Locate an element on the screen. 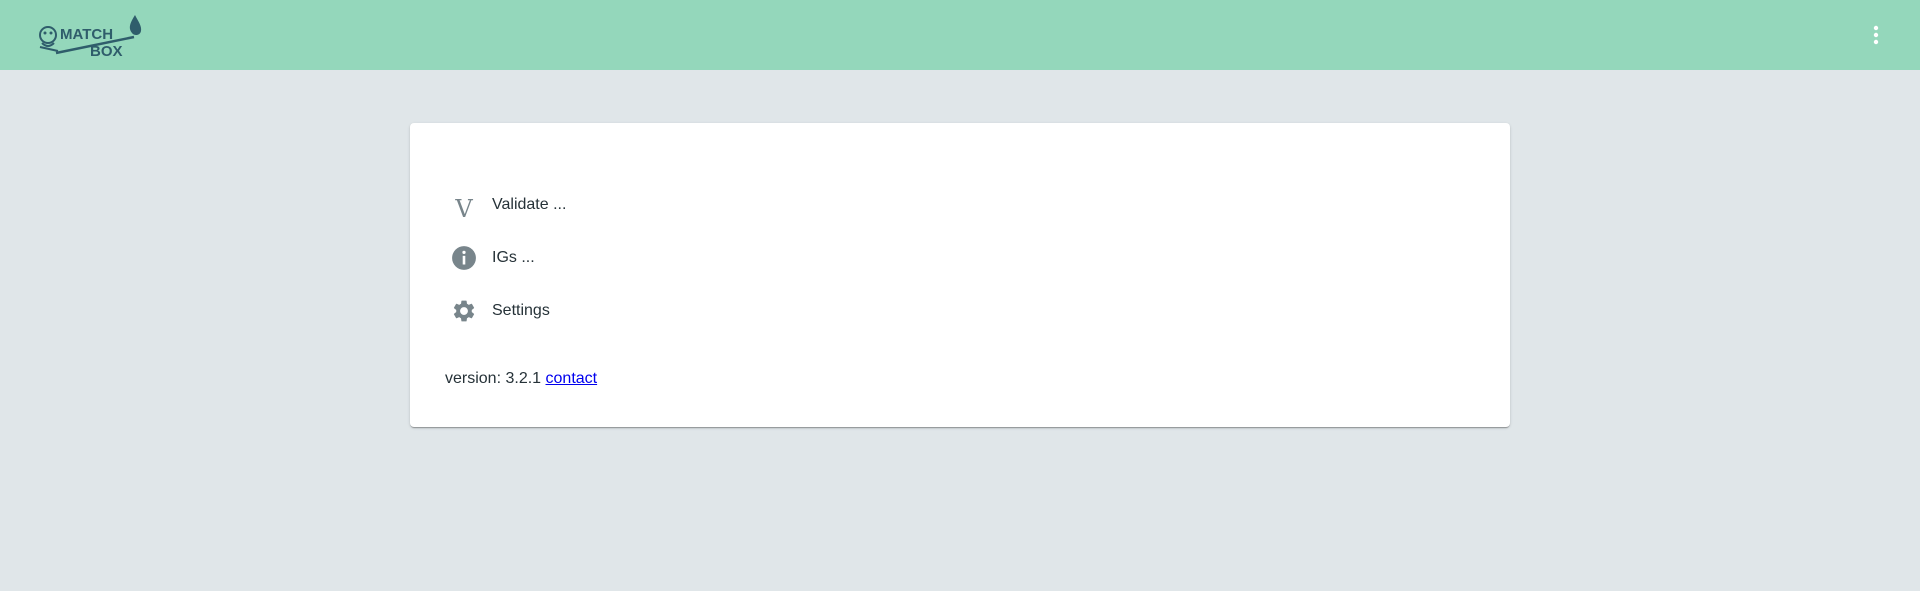 The height and width of the screenshot is (591, 1920). version-footer: version: 3.2.1 contact is located at coordinates (521, 379).